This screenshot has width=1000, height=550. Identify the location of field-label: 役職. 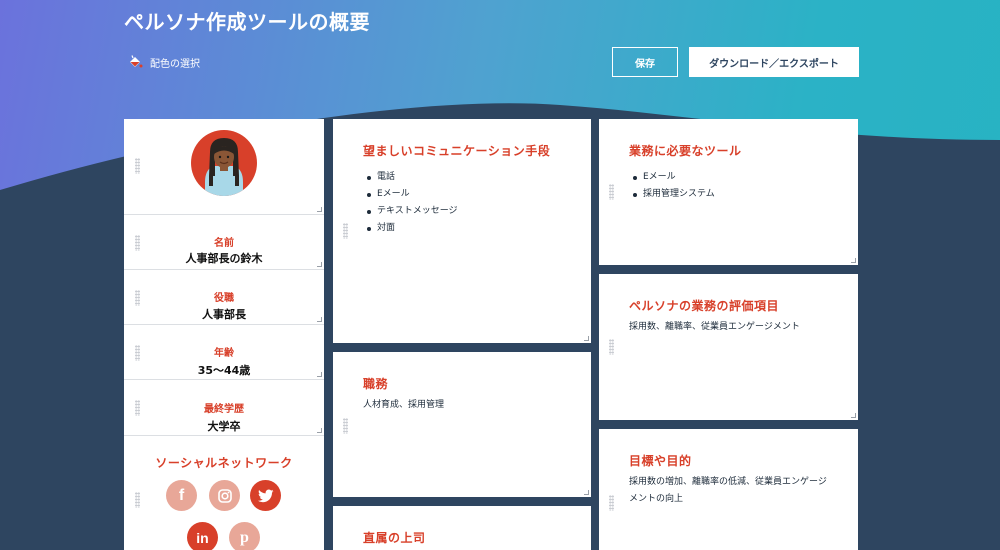
(224, 298).